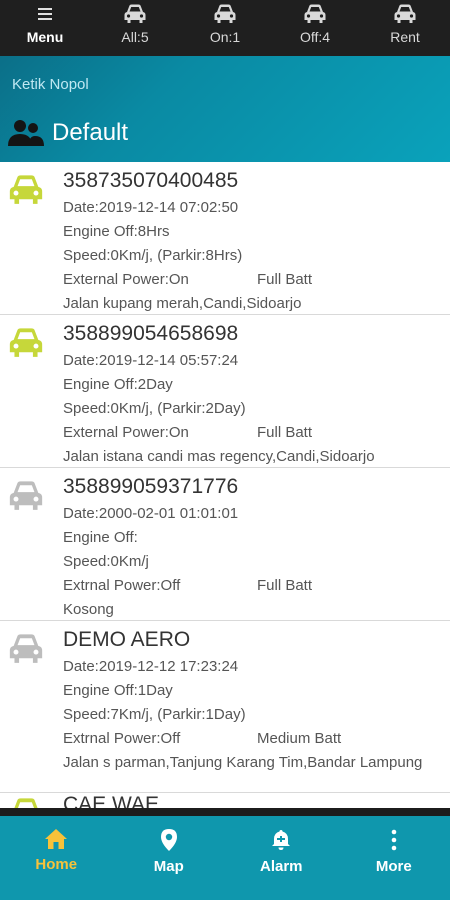 Image resolution: width=450 pixels, height=900 pixels. What do you see at coordinates (106, 561) in the screenshot?
I see `vehicle-speed: Speed:0Km/j` at bounding box center [106, 561].